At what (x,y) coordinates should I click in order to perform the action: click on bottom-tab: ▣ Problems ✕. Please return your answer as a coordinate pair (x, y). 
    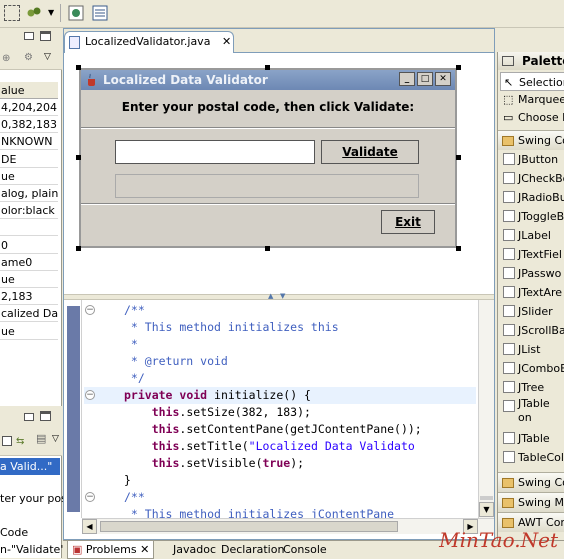
    Looking at the image, I should click on (111, 550).